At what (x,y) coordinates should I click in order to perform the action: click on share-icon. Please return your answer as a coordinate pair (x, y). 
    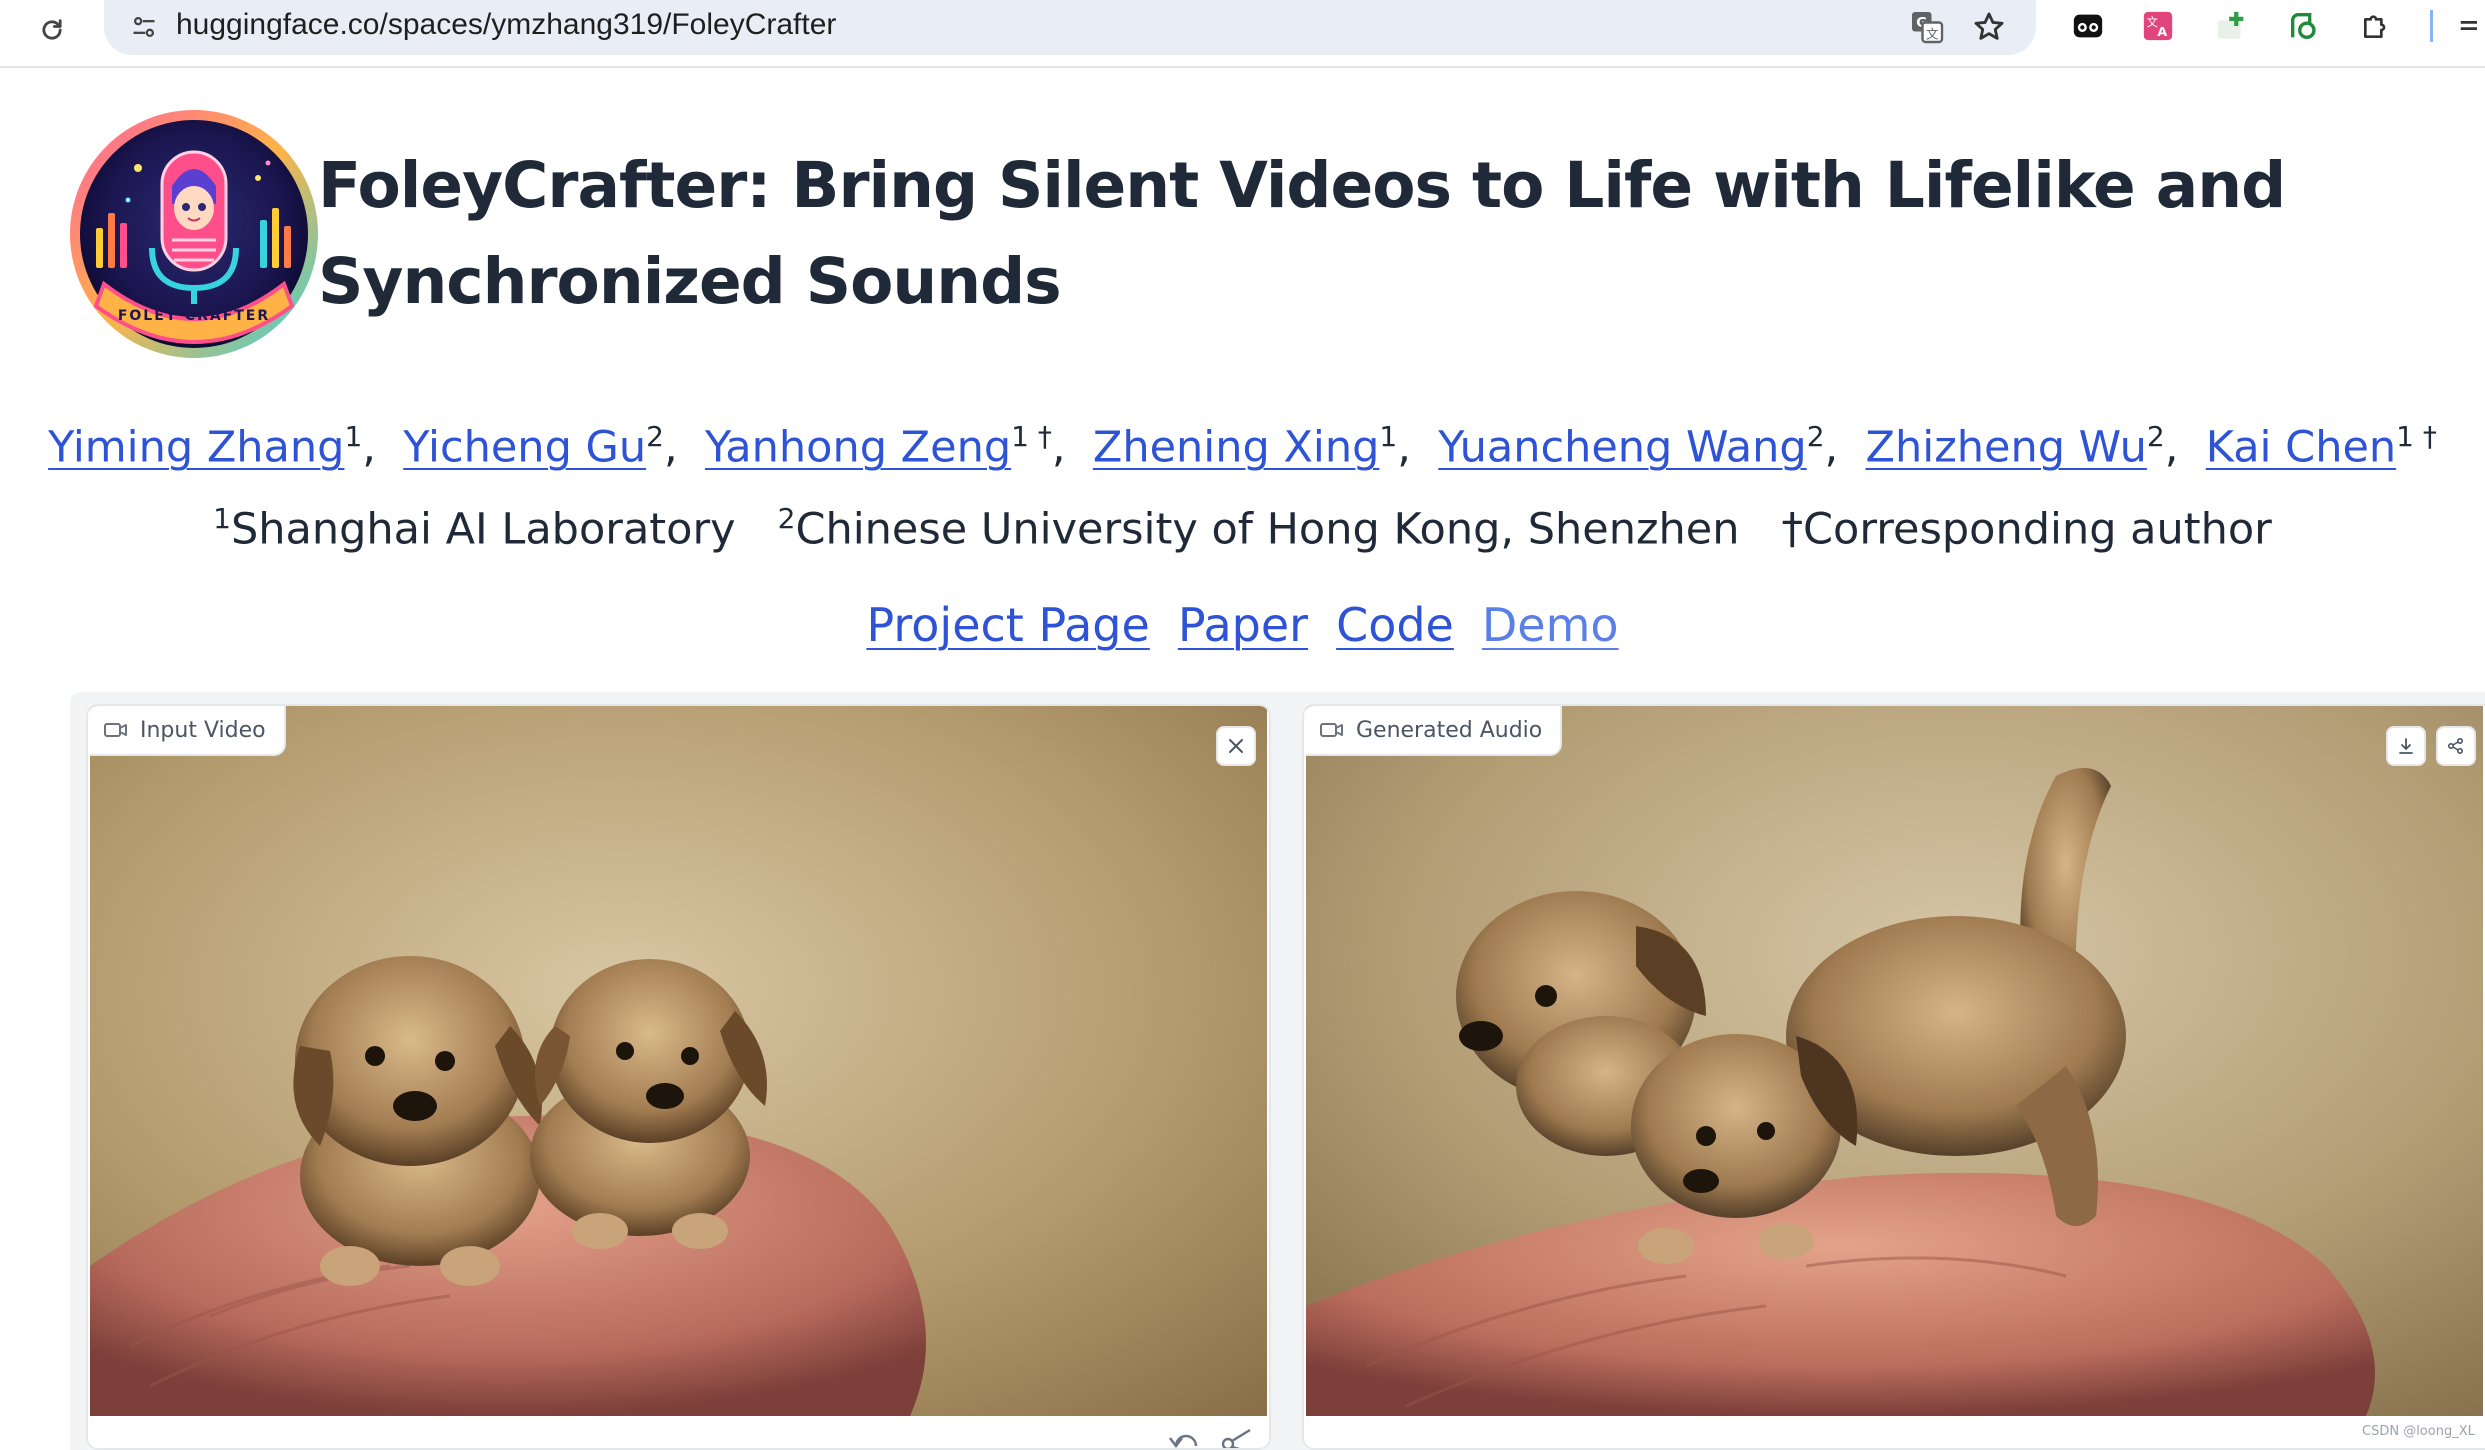
    Looking at the image, I should click on (2455, 746).